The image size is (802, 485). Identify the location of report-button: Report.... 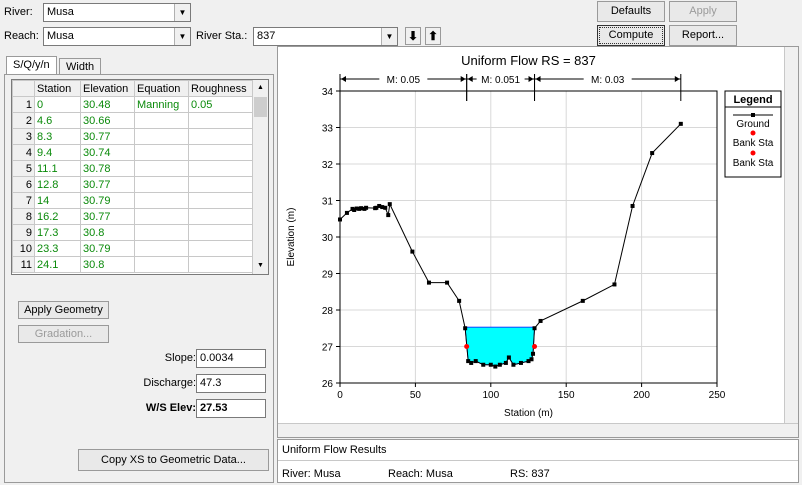
(703, 35).